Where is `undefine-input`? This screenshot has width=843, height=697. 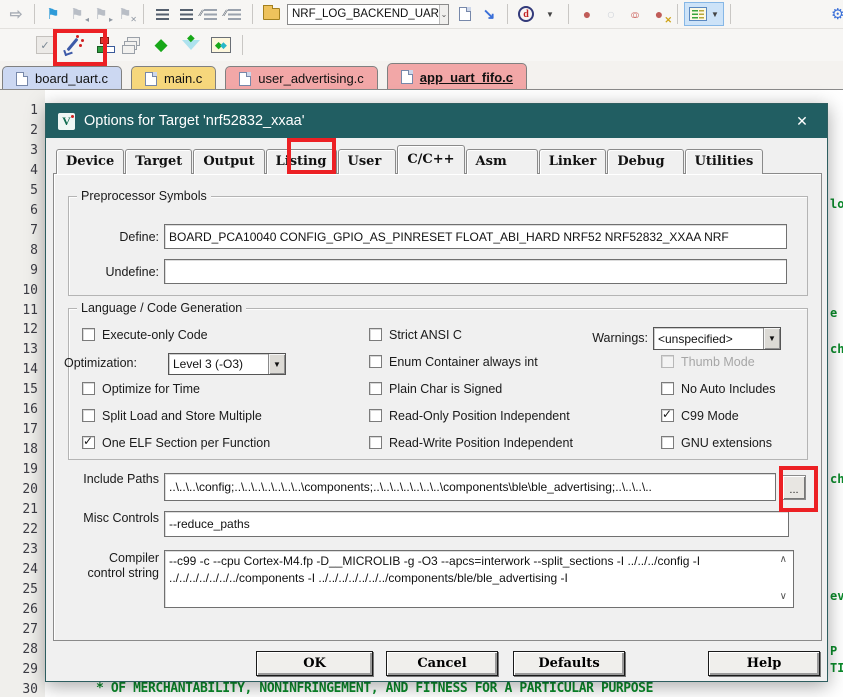 undefine-input is located at coordinates (475, 271).